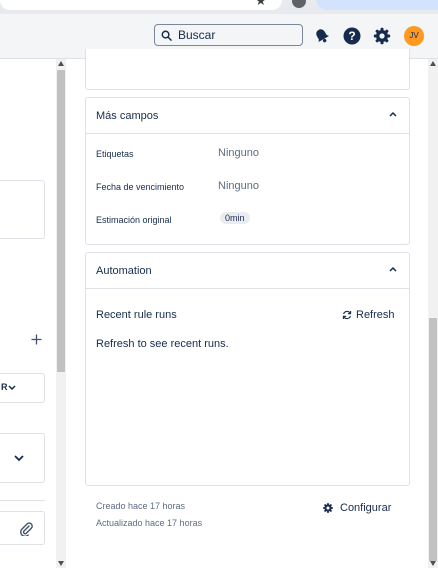 This screenshot has height=568, width=438. What do you see at coordinates (141, 5) in the screenshot?
I see `browser-tab` at bounding box center [141, 5].